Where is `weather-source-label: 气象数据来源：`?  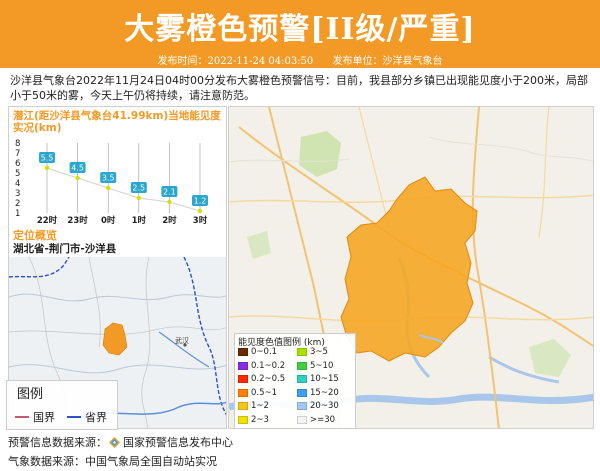 weather-source-label: 气象数据来源： is located at coordinates (46, 461).